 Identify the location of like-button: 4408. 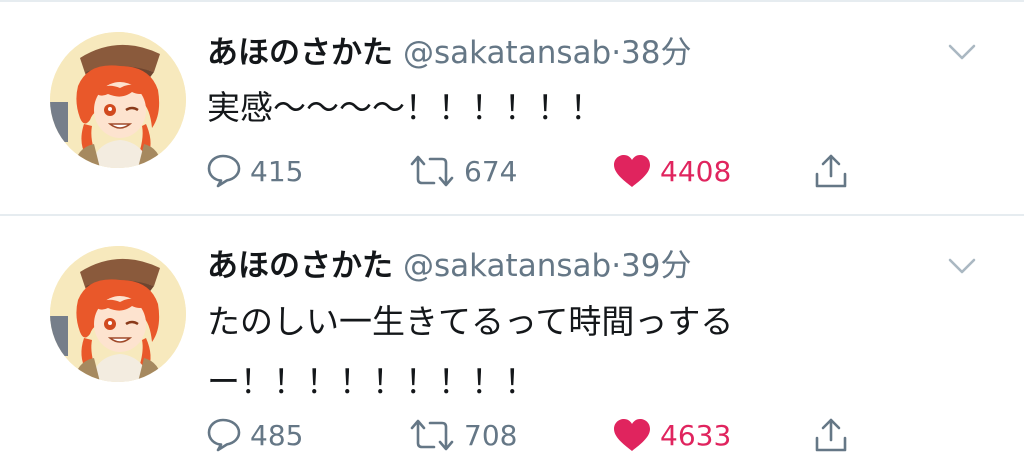
(671, 171).